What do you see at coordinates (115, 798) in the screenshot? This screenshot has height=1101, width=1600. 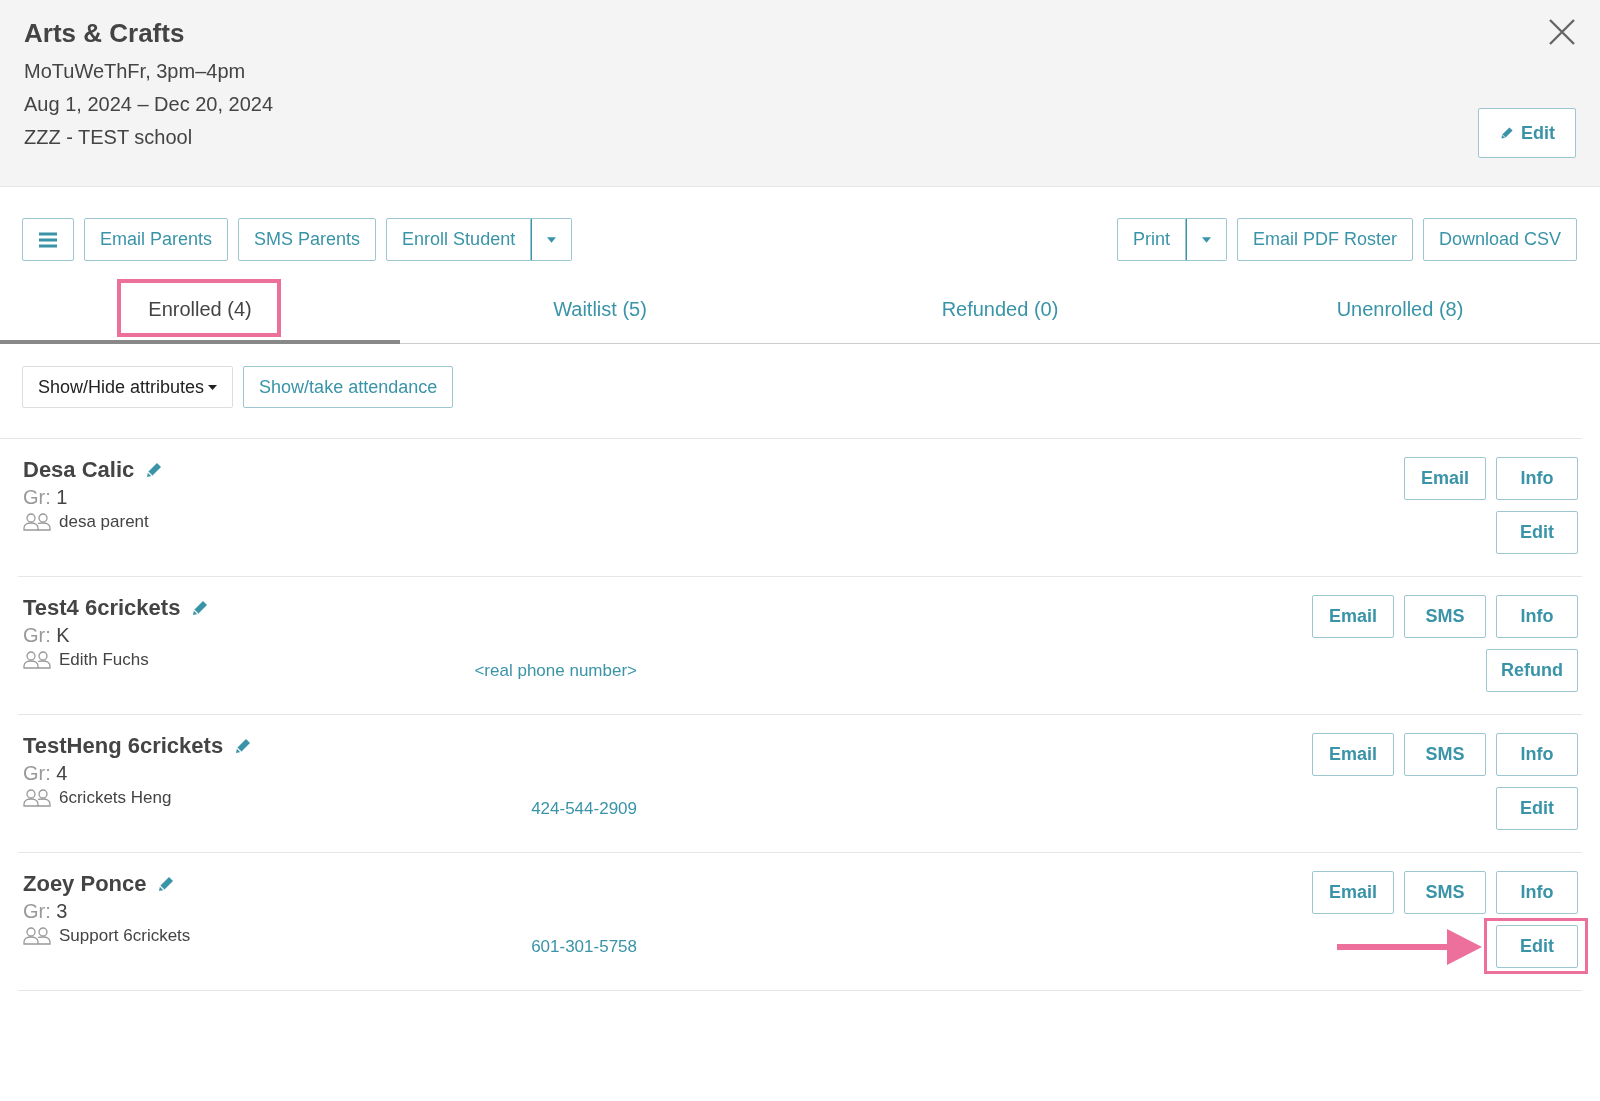 I see `parent-name: 6crickets Heng` at bounding box center [115, 798].